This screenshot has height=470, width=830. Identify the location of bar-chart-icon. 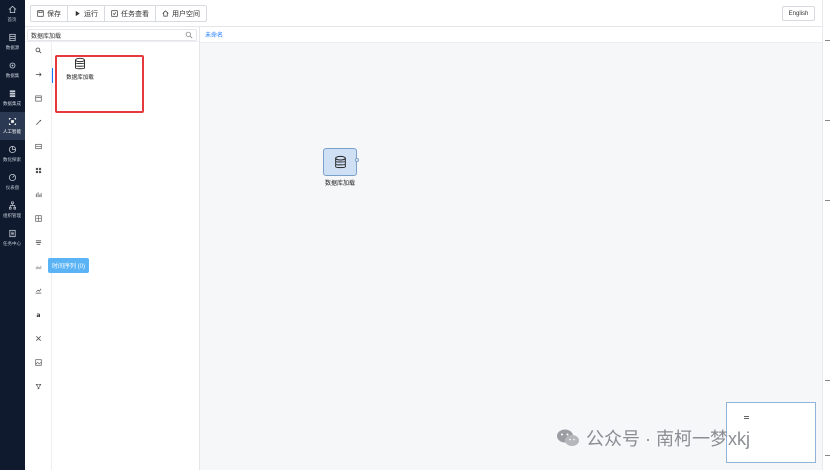
(38, 195).